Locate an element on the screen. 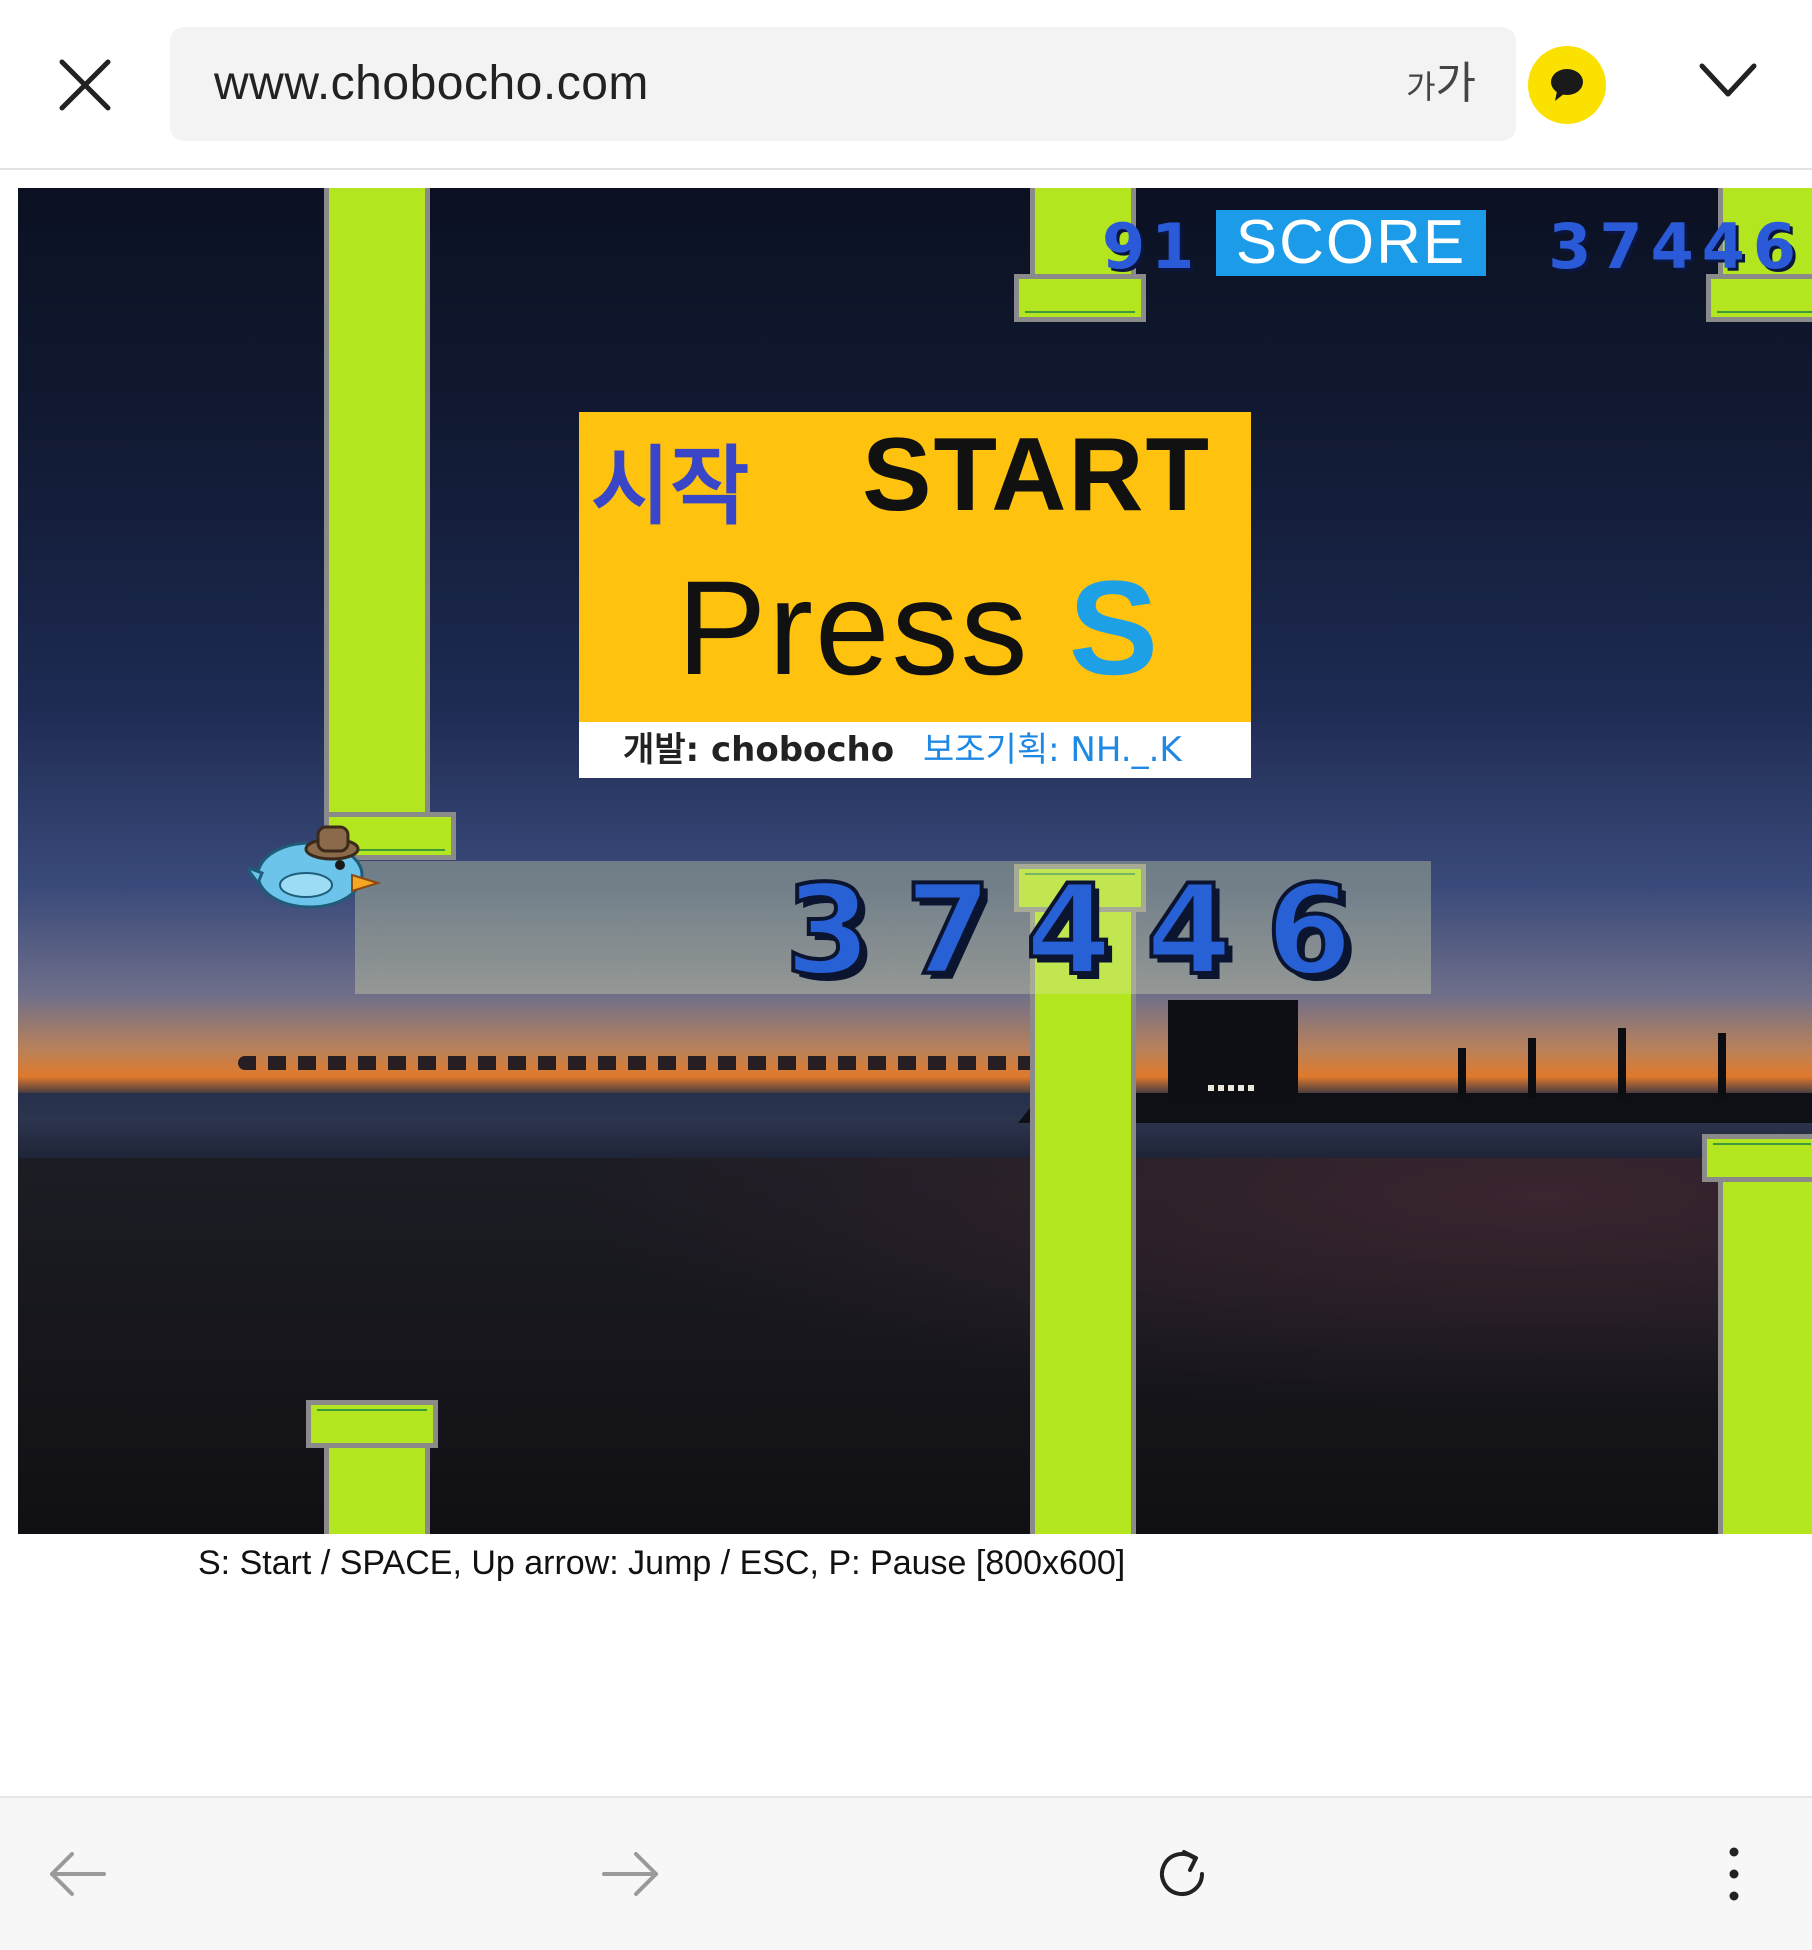 The height and width of the screenshot is (1950, 1812). forward-button is located at coordinates (630, 1874).